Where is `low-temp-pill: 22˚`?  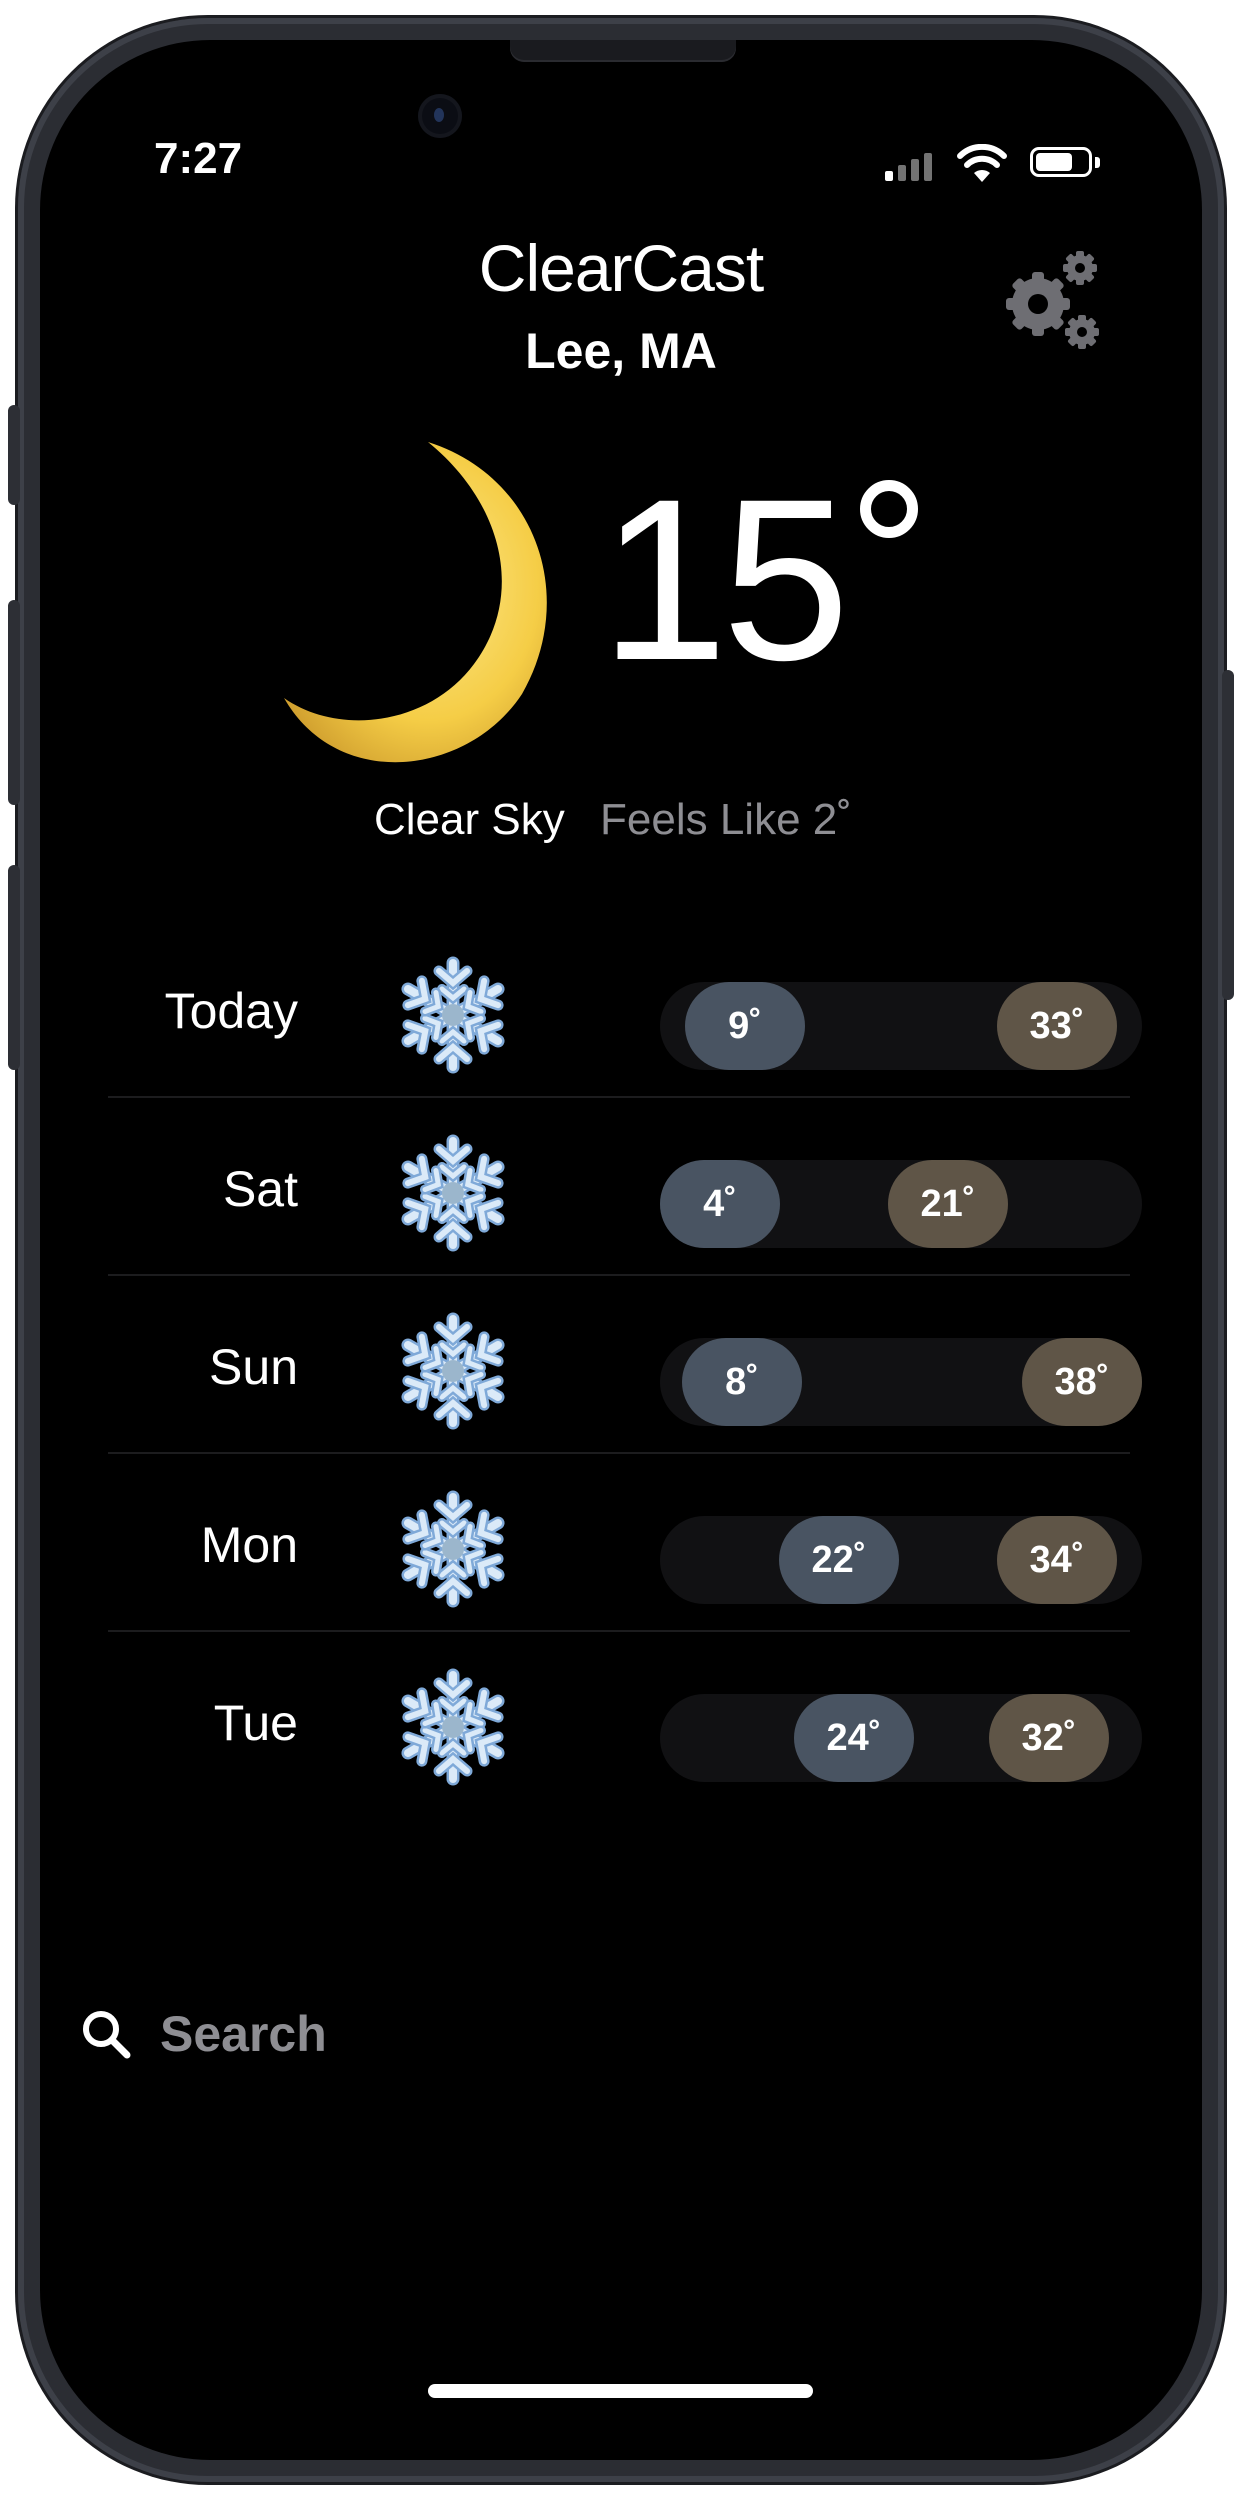 low-temp-pill: 22˚ is located at coordinates (839, 1560).